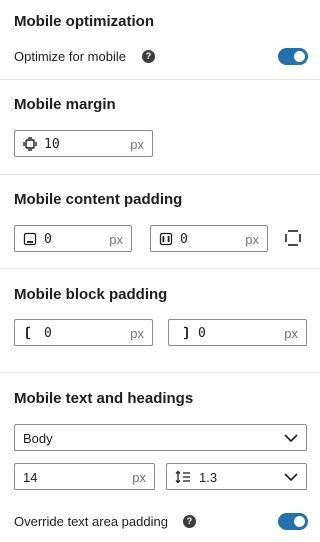 This screenshot has height=542, width=320. Describe the element at coordinates (83, 143) in the screenshot. I see `mobile-margin-input: 10 px` at that location.